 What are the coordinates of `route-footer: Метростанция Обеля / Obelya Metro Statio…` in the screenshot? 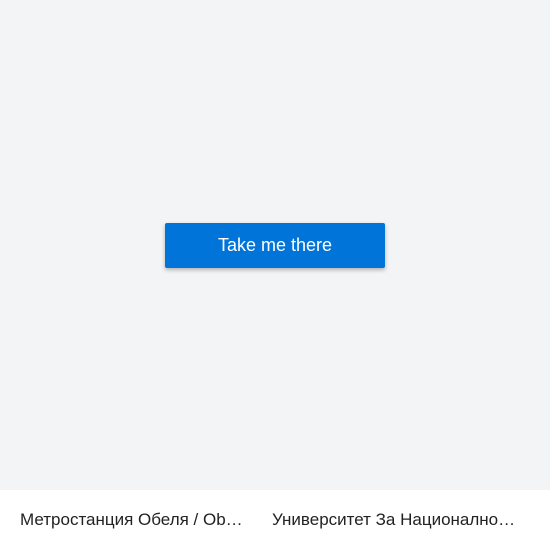 It's located at (275, 520).